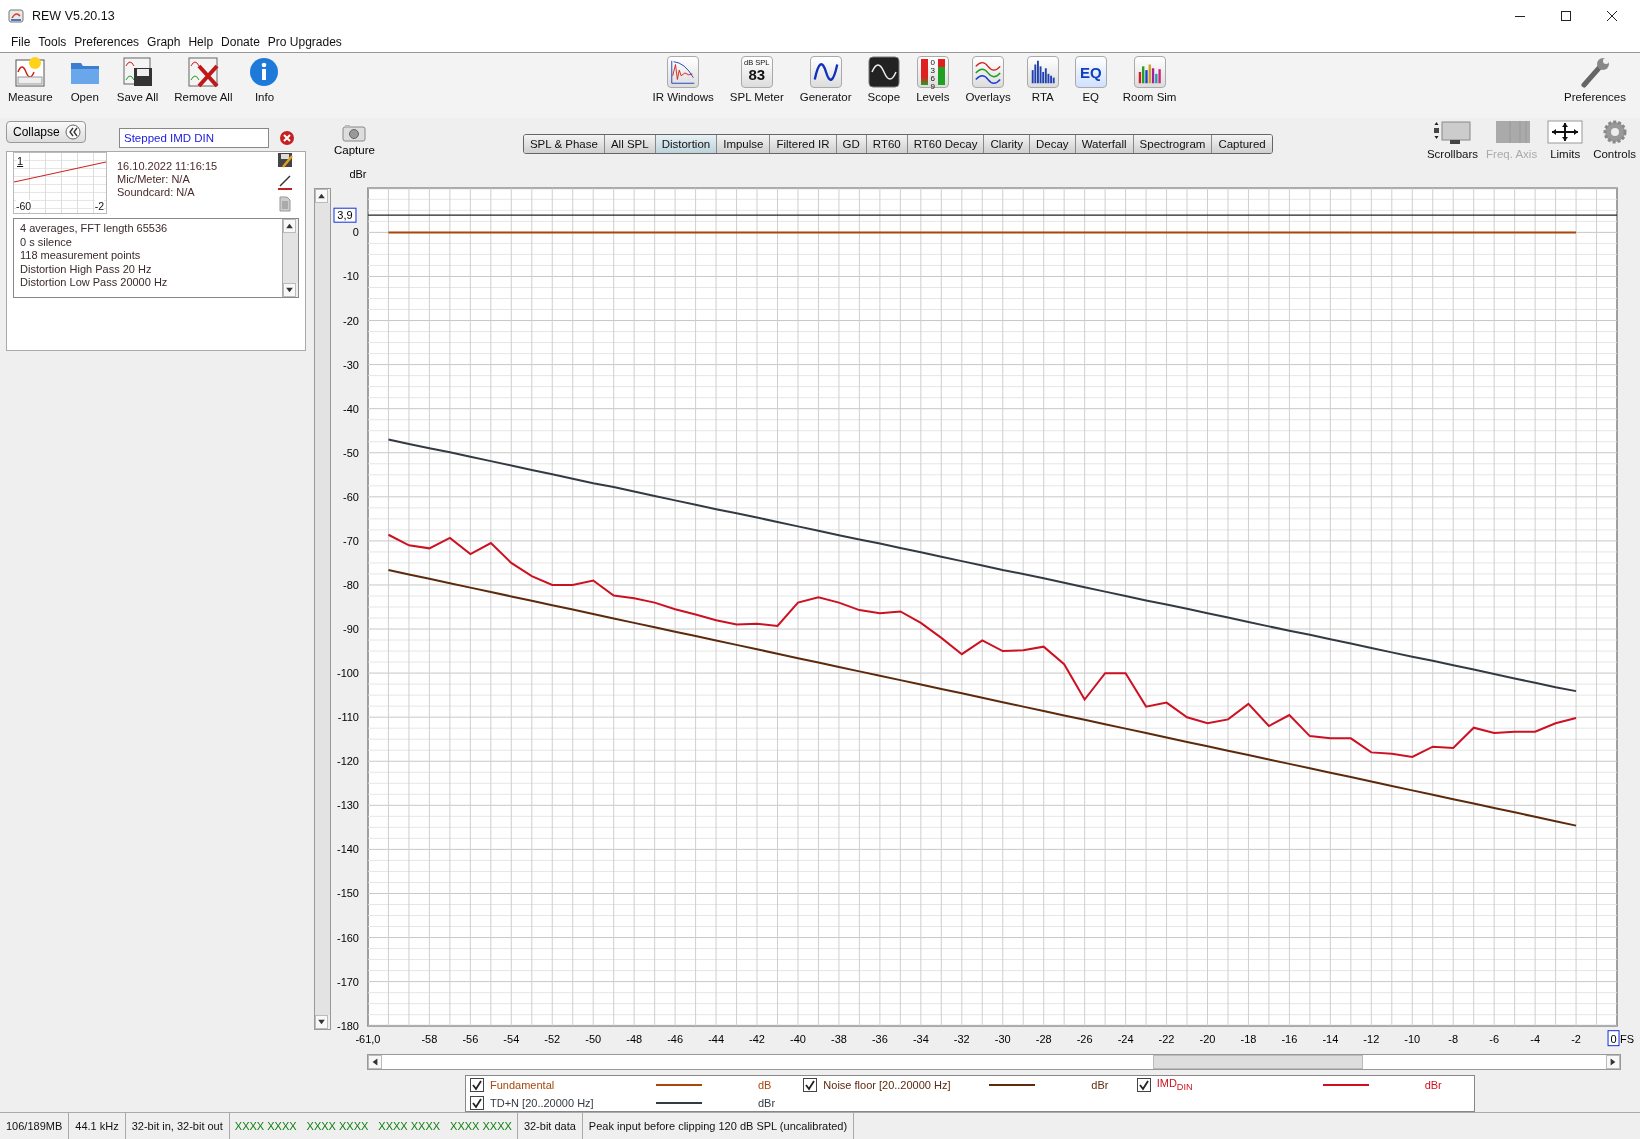 The height and width of the screenshot is (1139, 1640). Describe the element at coordinates (164, 41) in the screenshot. I see `menu-item: Graph` at that location.